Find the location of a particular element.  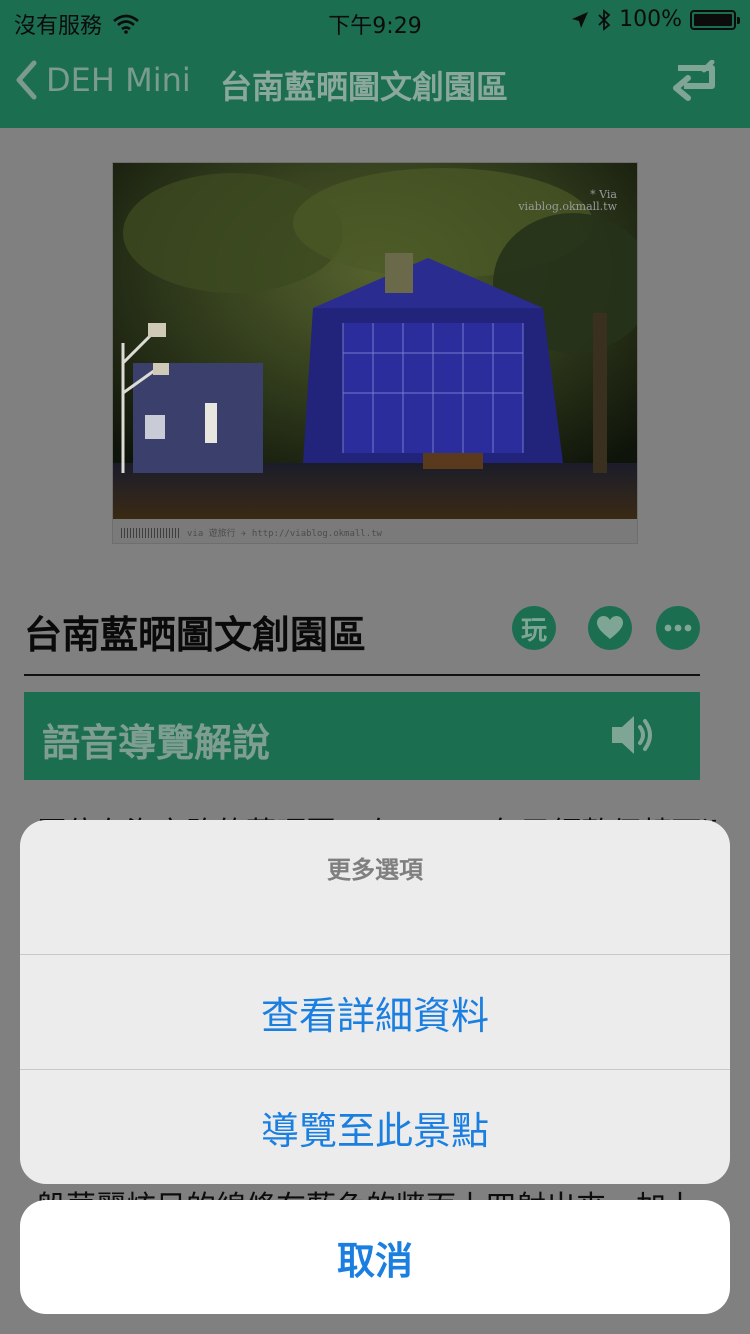

status-bar: 沒有服務 下午9:29 100% is located at coordinates (375, 20).